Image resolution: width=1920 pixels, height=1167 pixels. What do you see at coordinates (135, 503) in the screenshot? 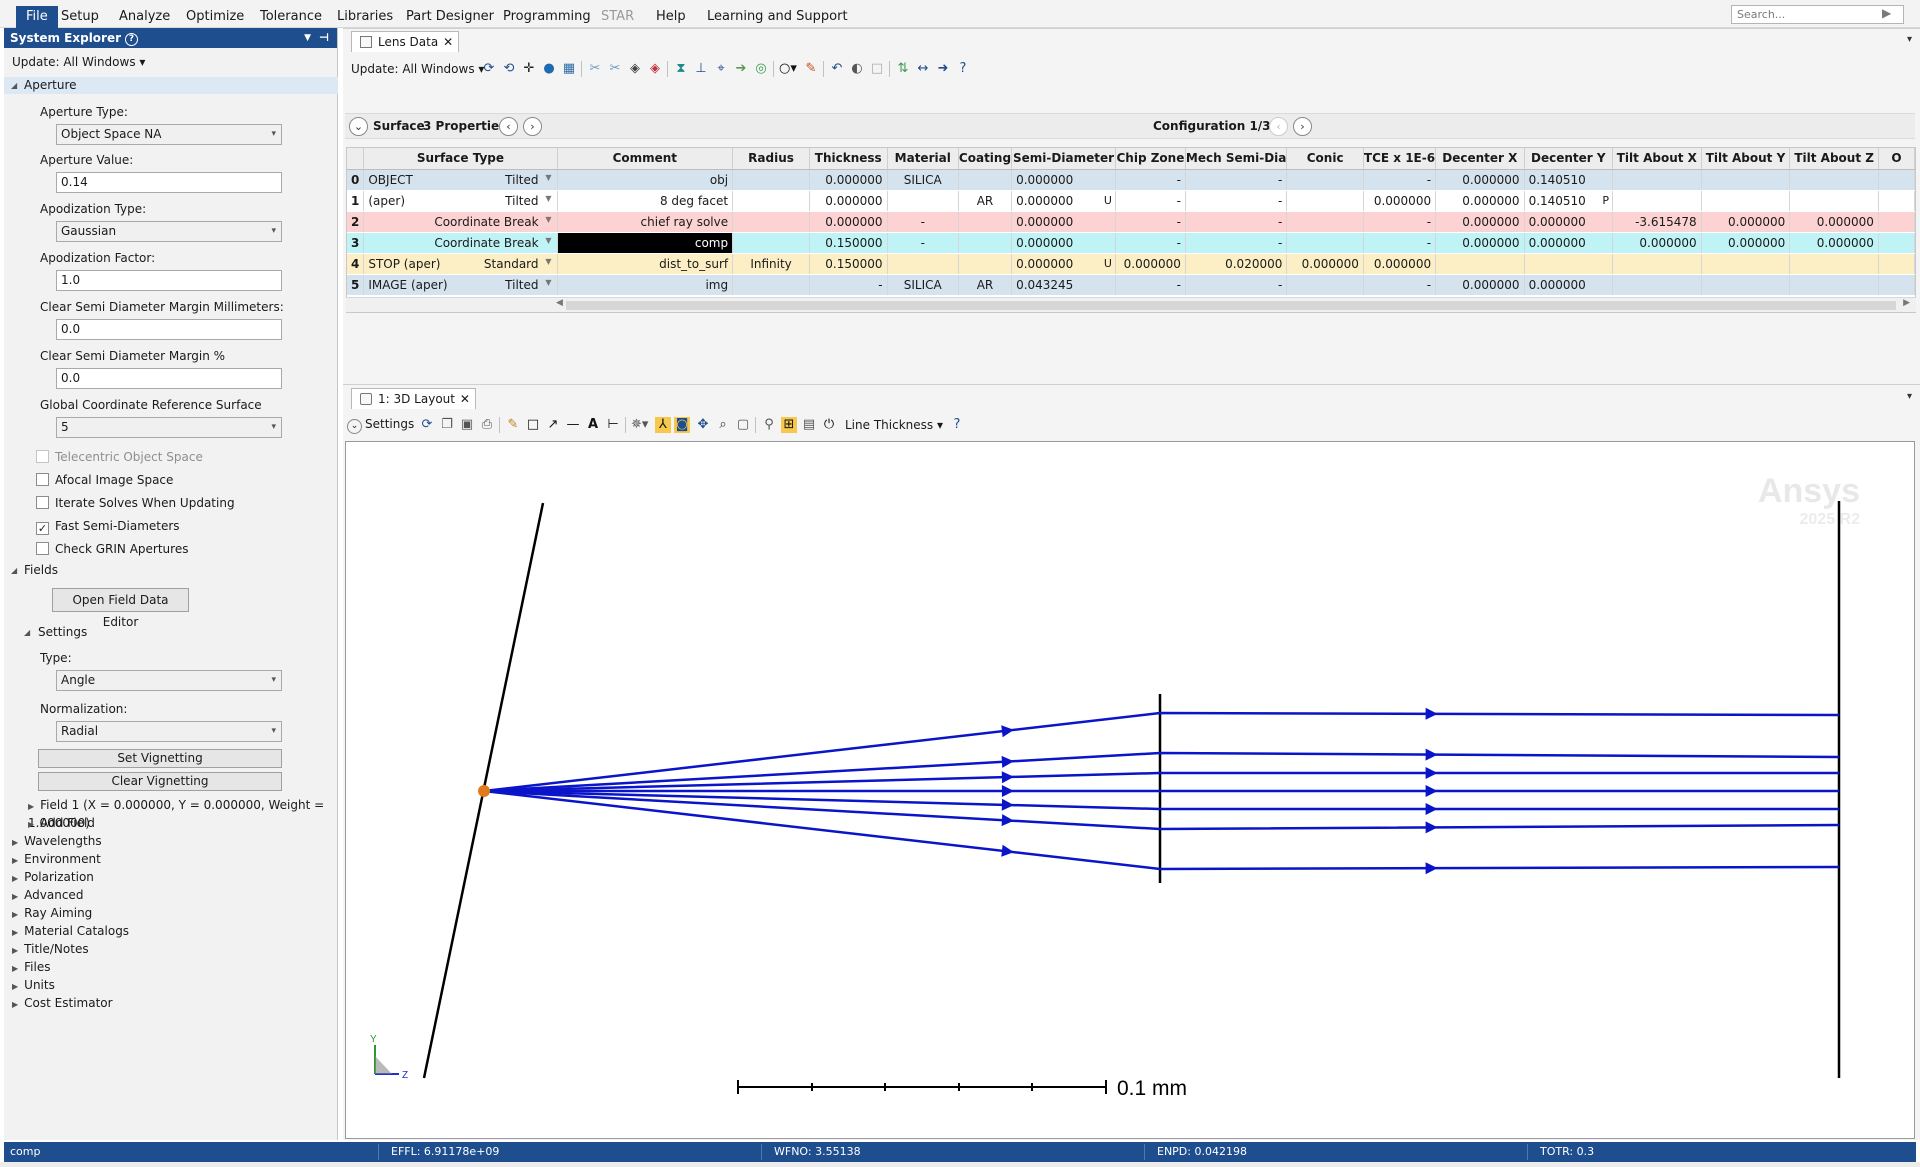
I see `iterate-solves-checkbox: Iterate Solves When Updating` at bounding box center [135, 503].